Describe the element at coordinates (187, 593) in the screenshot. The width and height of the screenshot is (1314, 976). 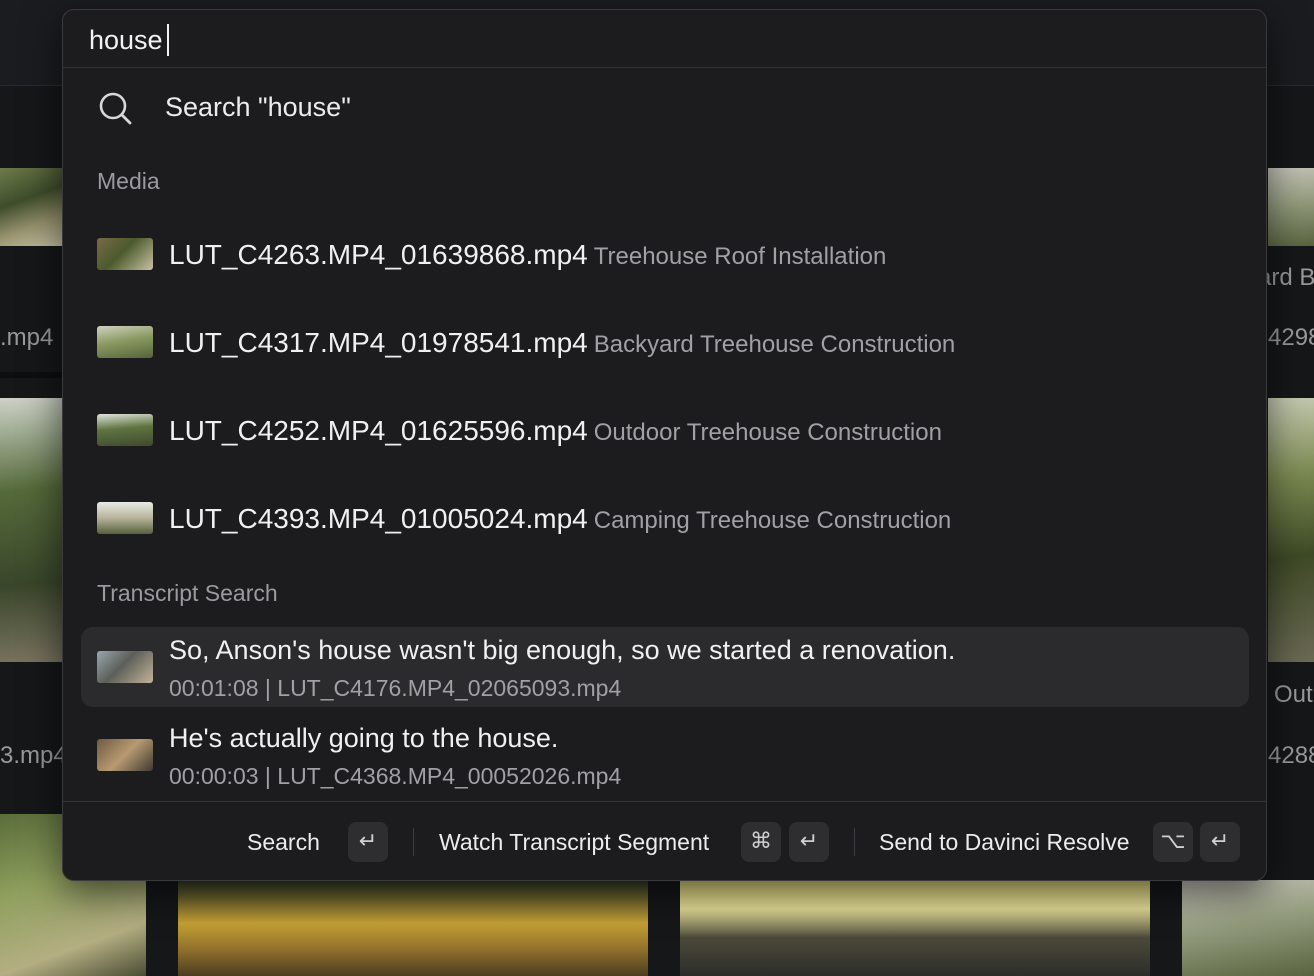
I see `section-title-transcript: Transcript Search` at that location.